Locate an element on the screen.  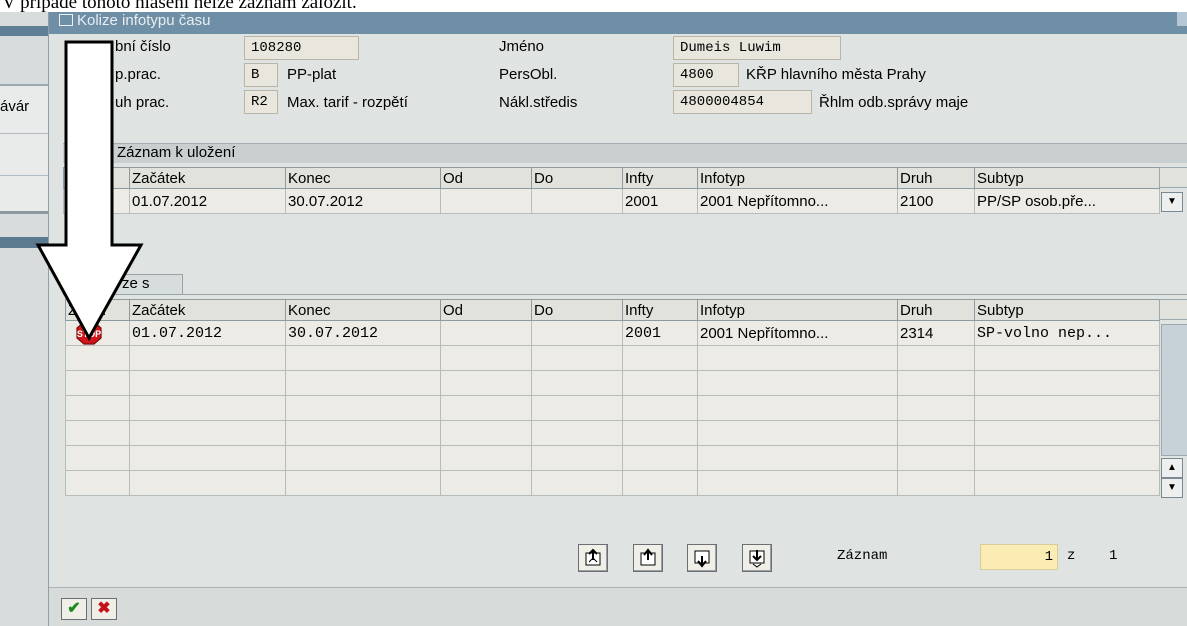
personnel-area-code: 4800 is located at coordinates (706, 75).